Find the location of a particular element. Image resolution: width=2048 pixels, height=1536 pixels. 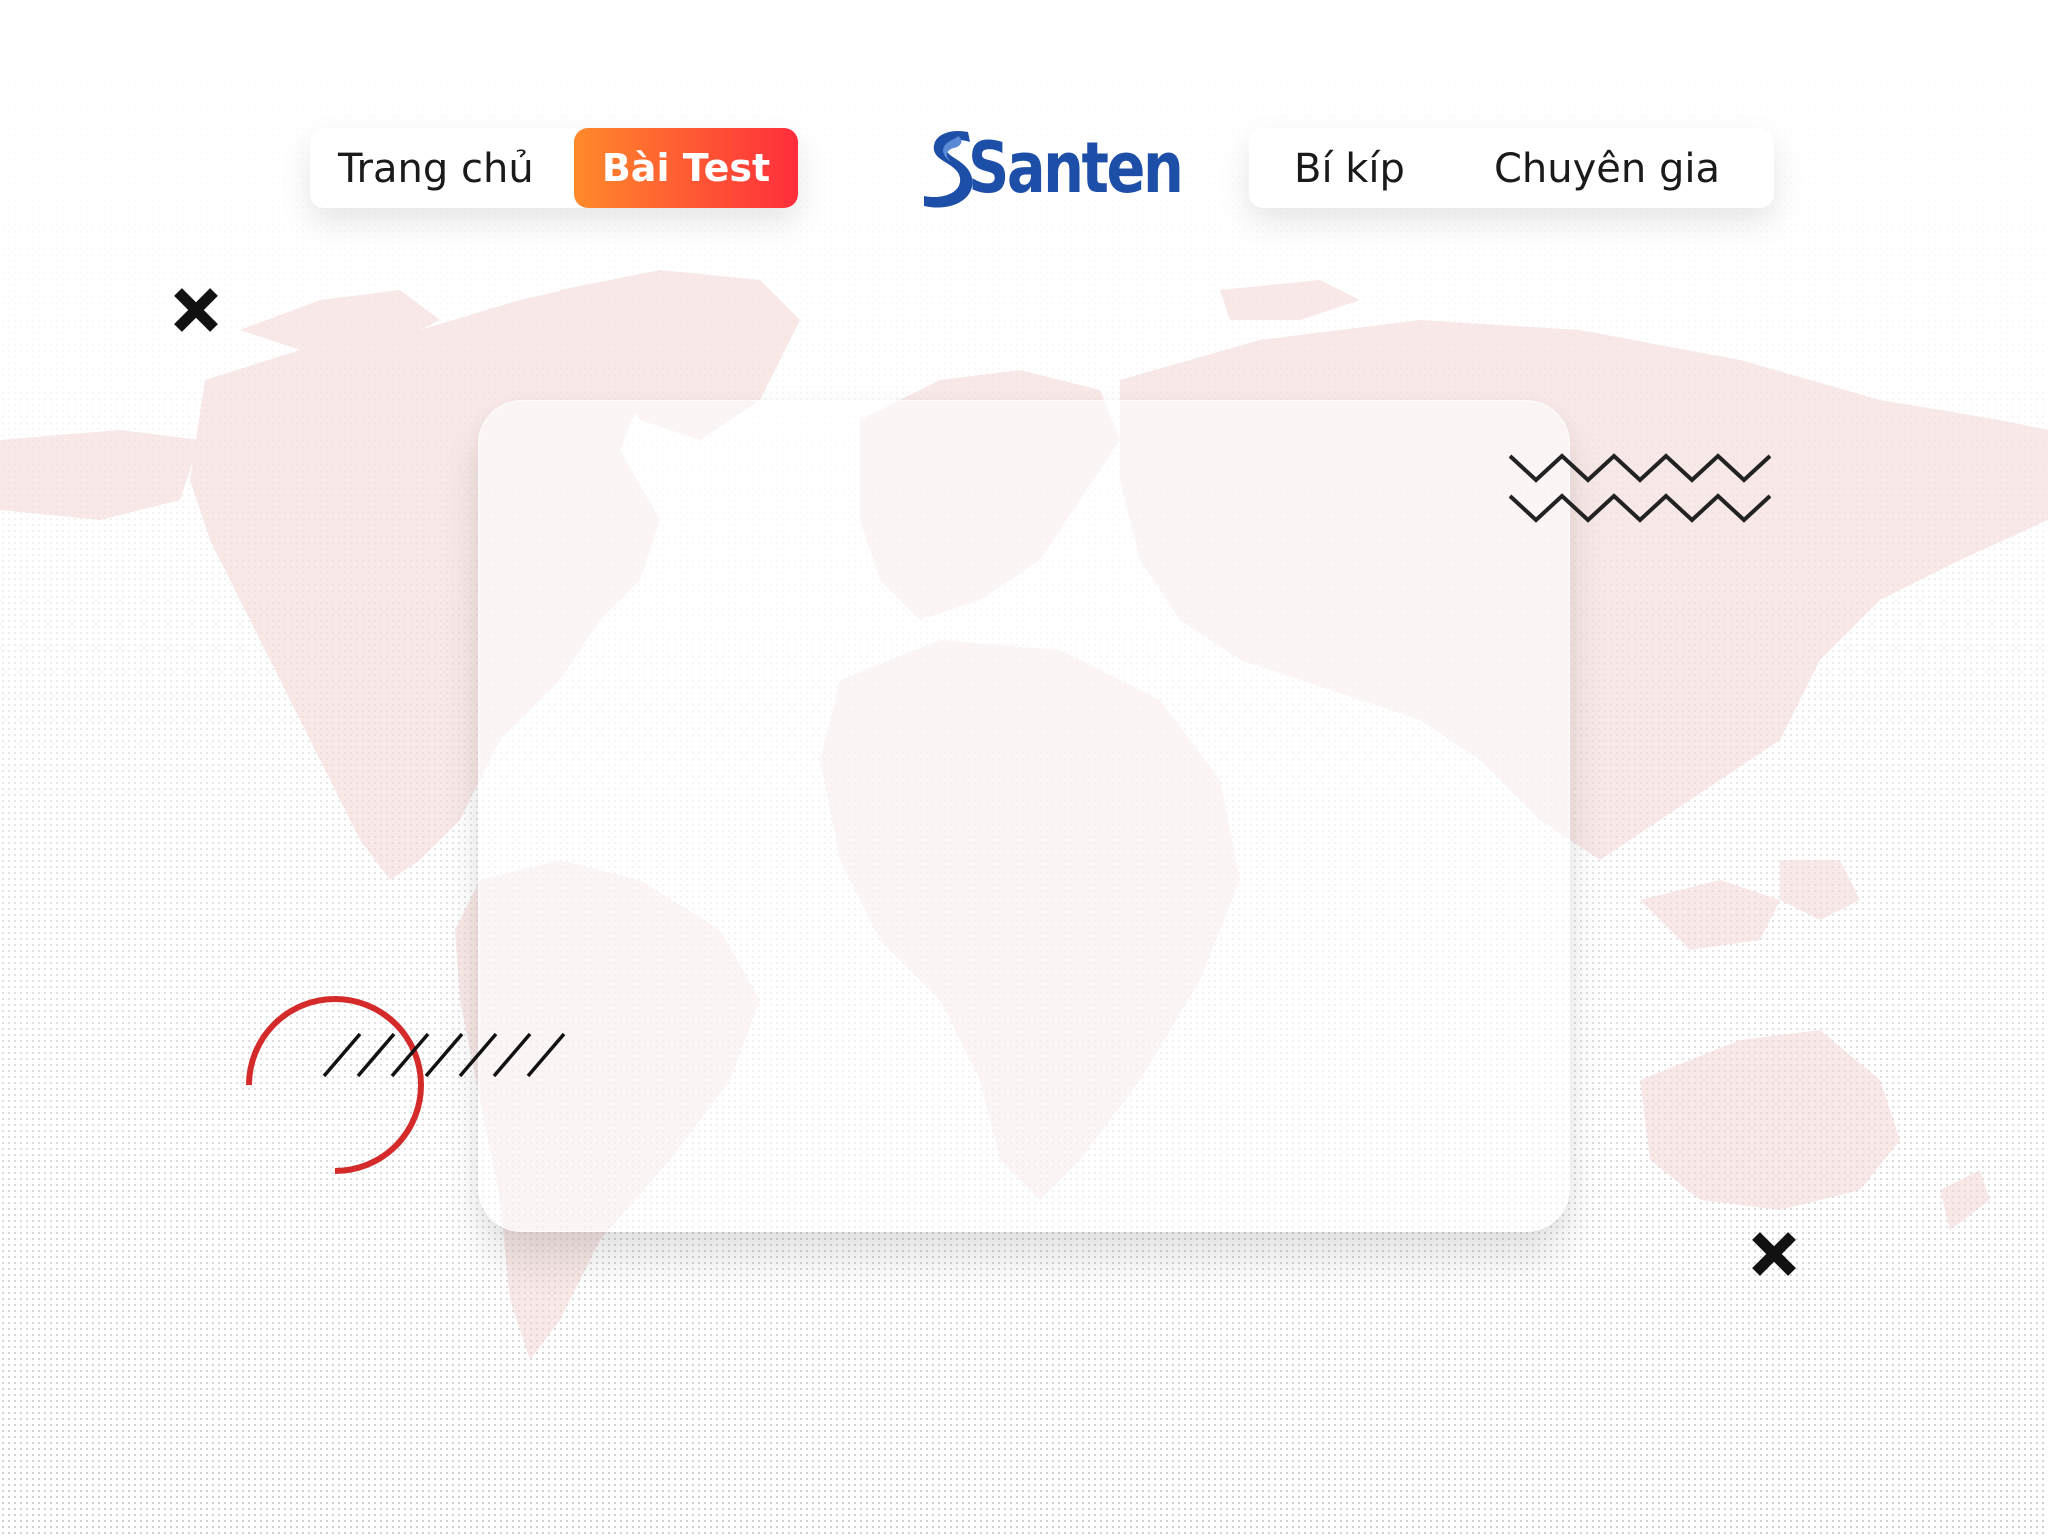

nav-right-group: Bí kíp Chuyên gia is located at coordinates (1511, 168).